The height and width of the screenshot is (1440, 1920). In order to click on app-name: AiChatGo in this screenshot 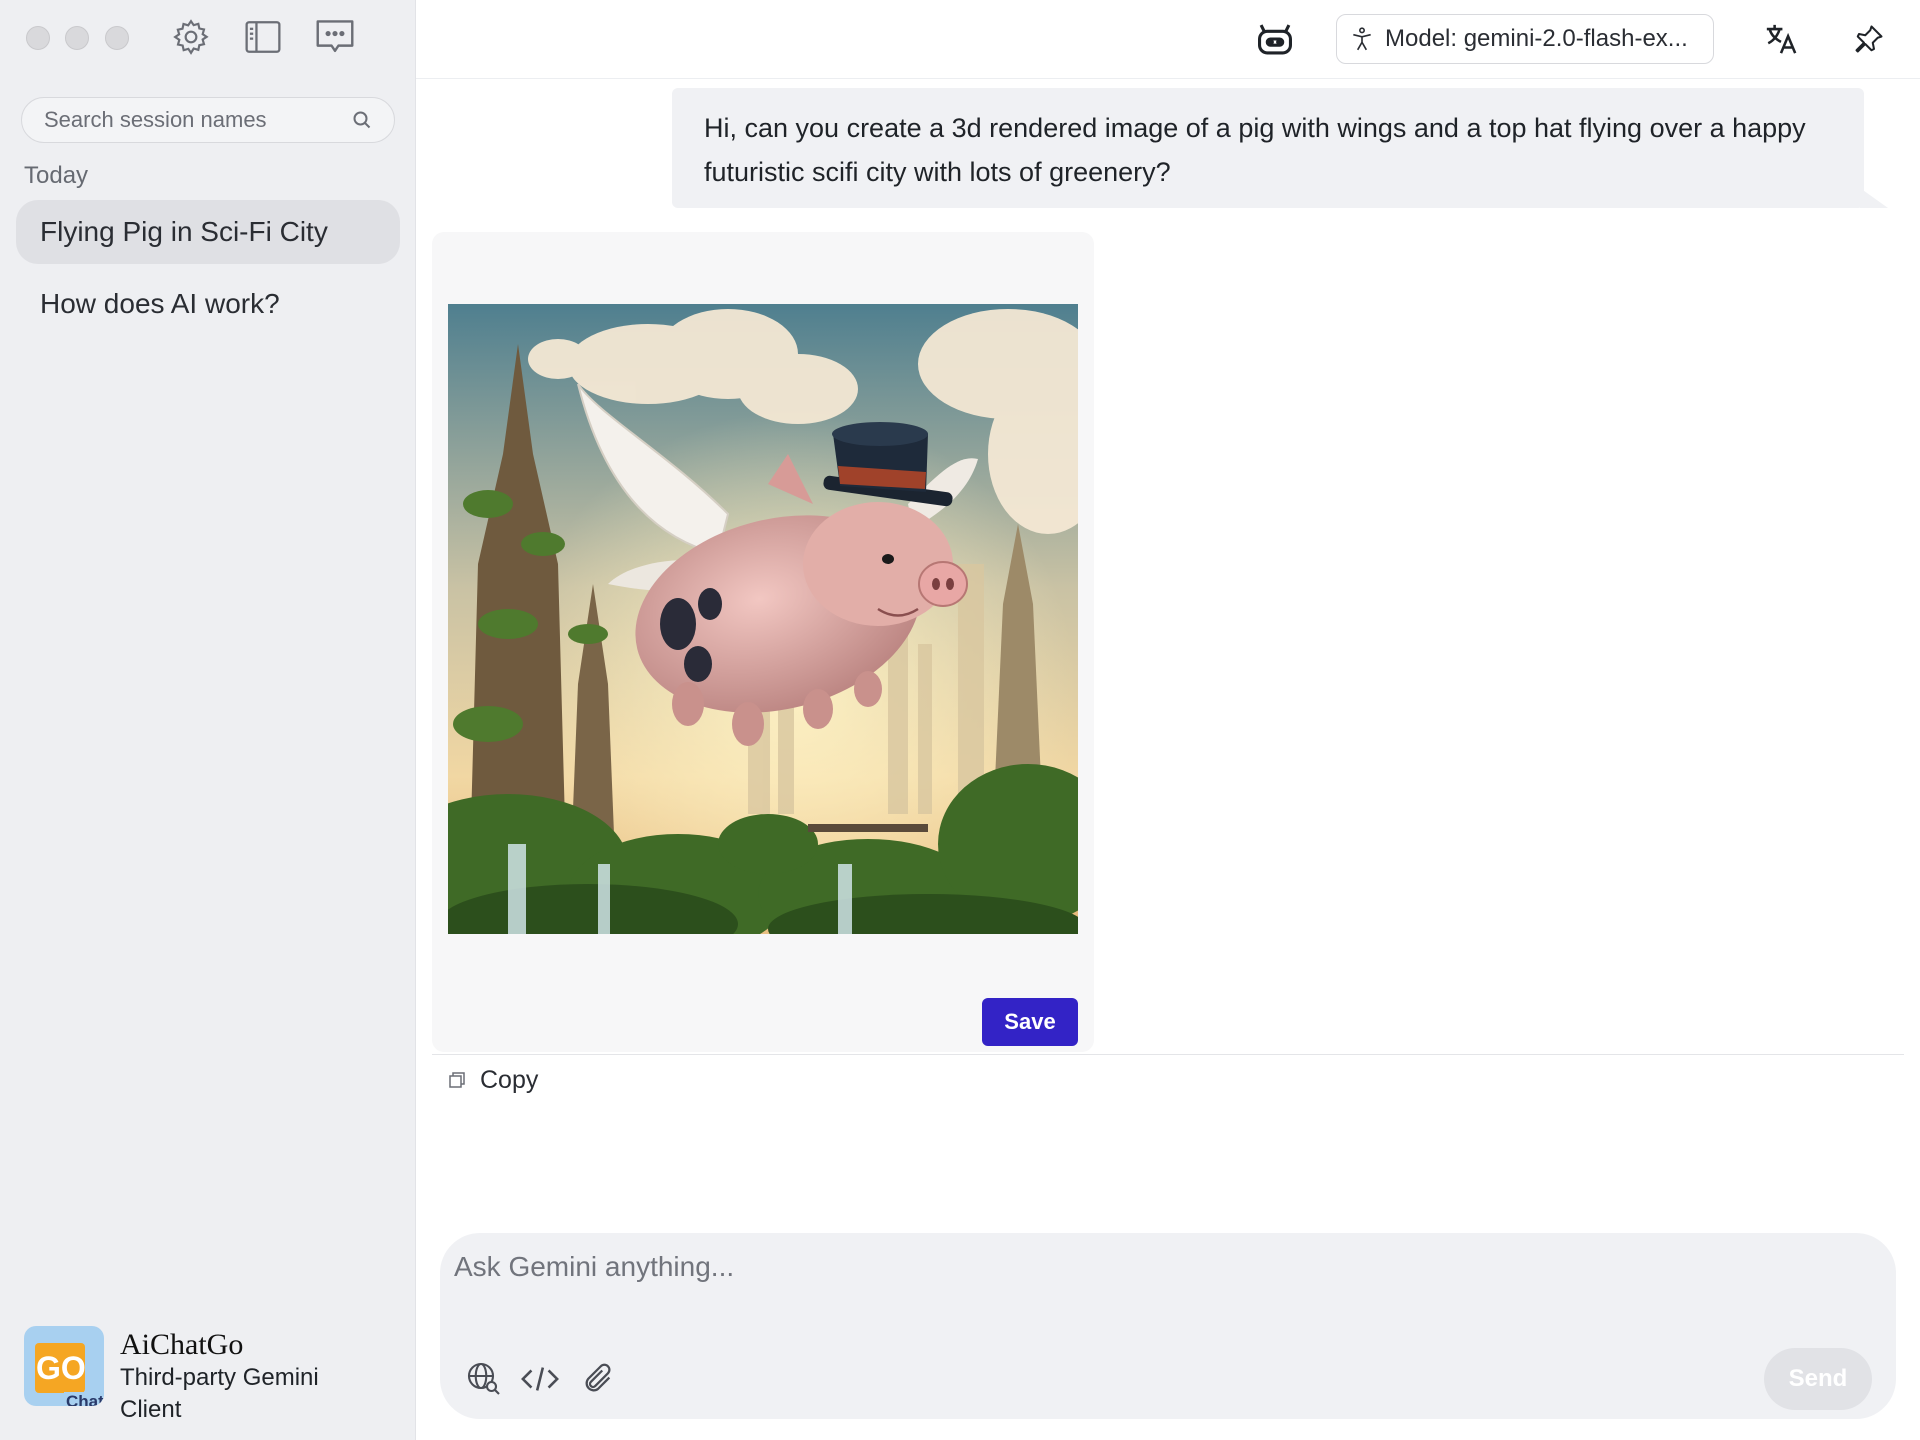, I will do `click(182, 1344)`.